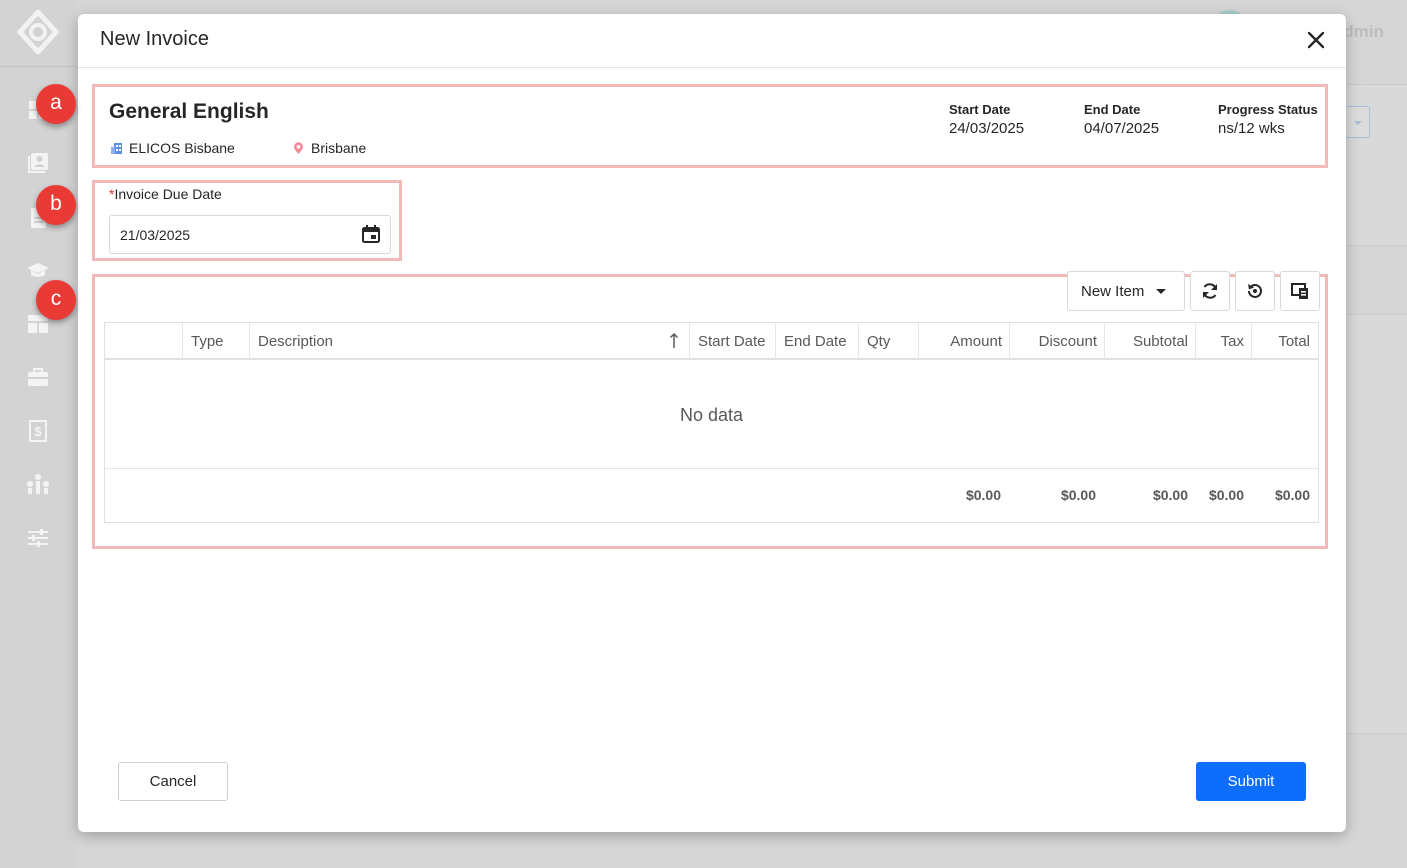 This screenshot has height=868, width=1407. What do you see at coordinates (983, 495) in the screenshot?
I see `total-amount: $0.00` at bounding box center [983, 495].